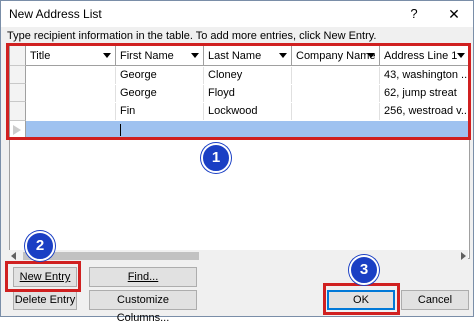  I want to click on delete-entry-button: Delete Entry, so click(45, 300).